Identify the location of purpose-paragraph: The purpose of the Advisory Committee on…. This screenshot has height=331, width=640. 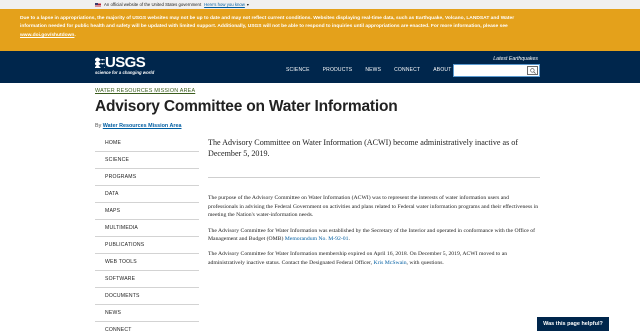
(373, 207).